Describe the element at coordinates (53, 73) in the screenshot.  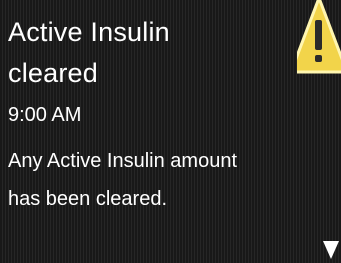
I see `alert-title-line-2: cleared` at that location.